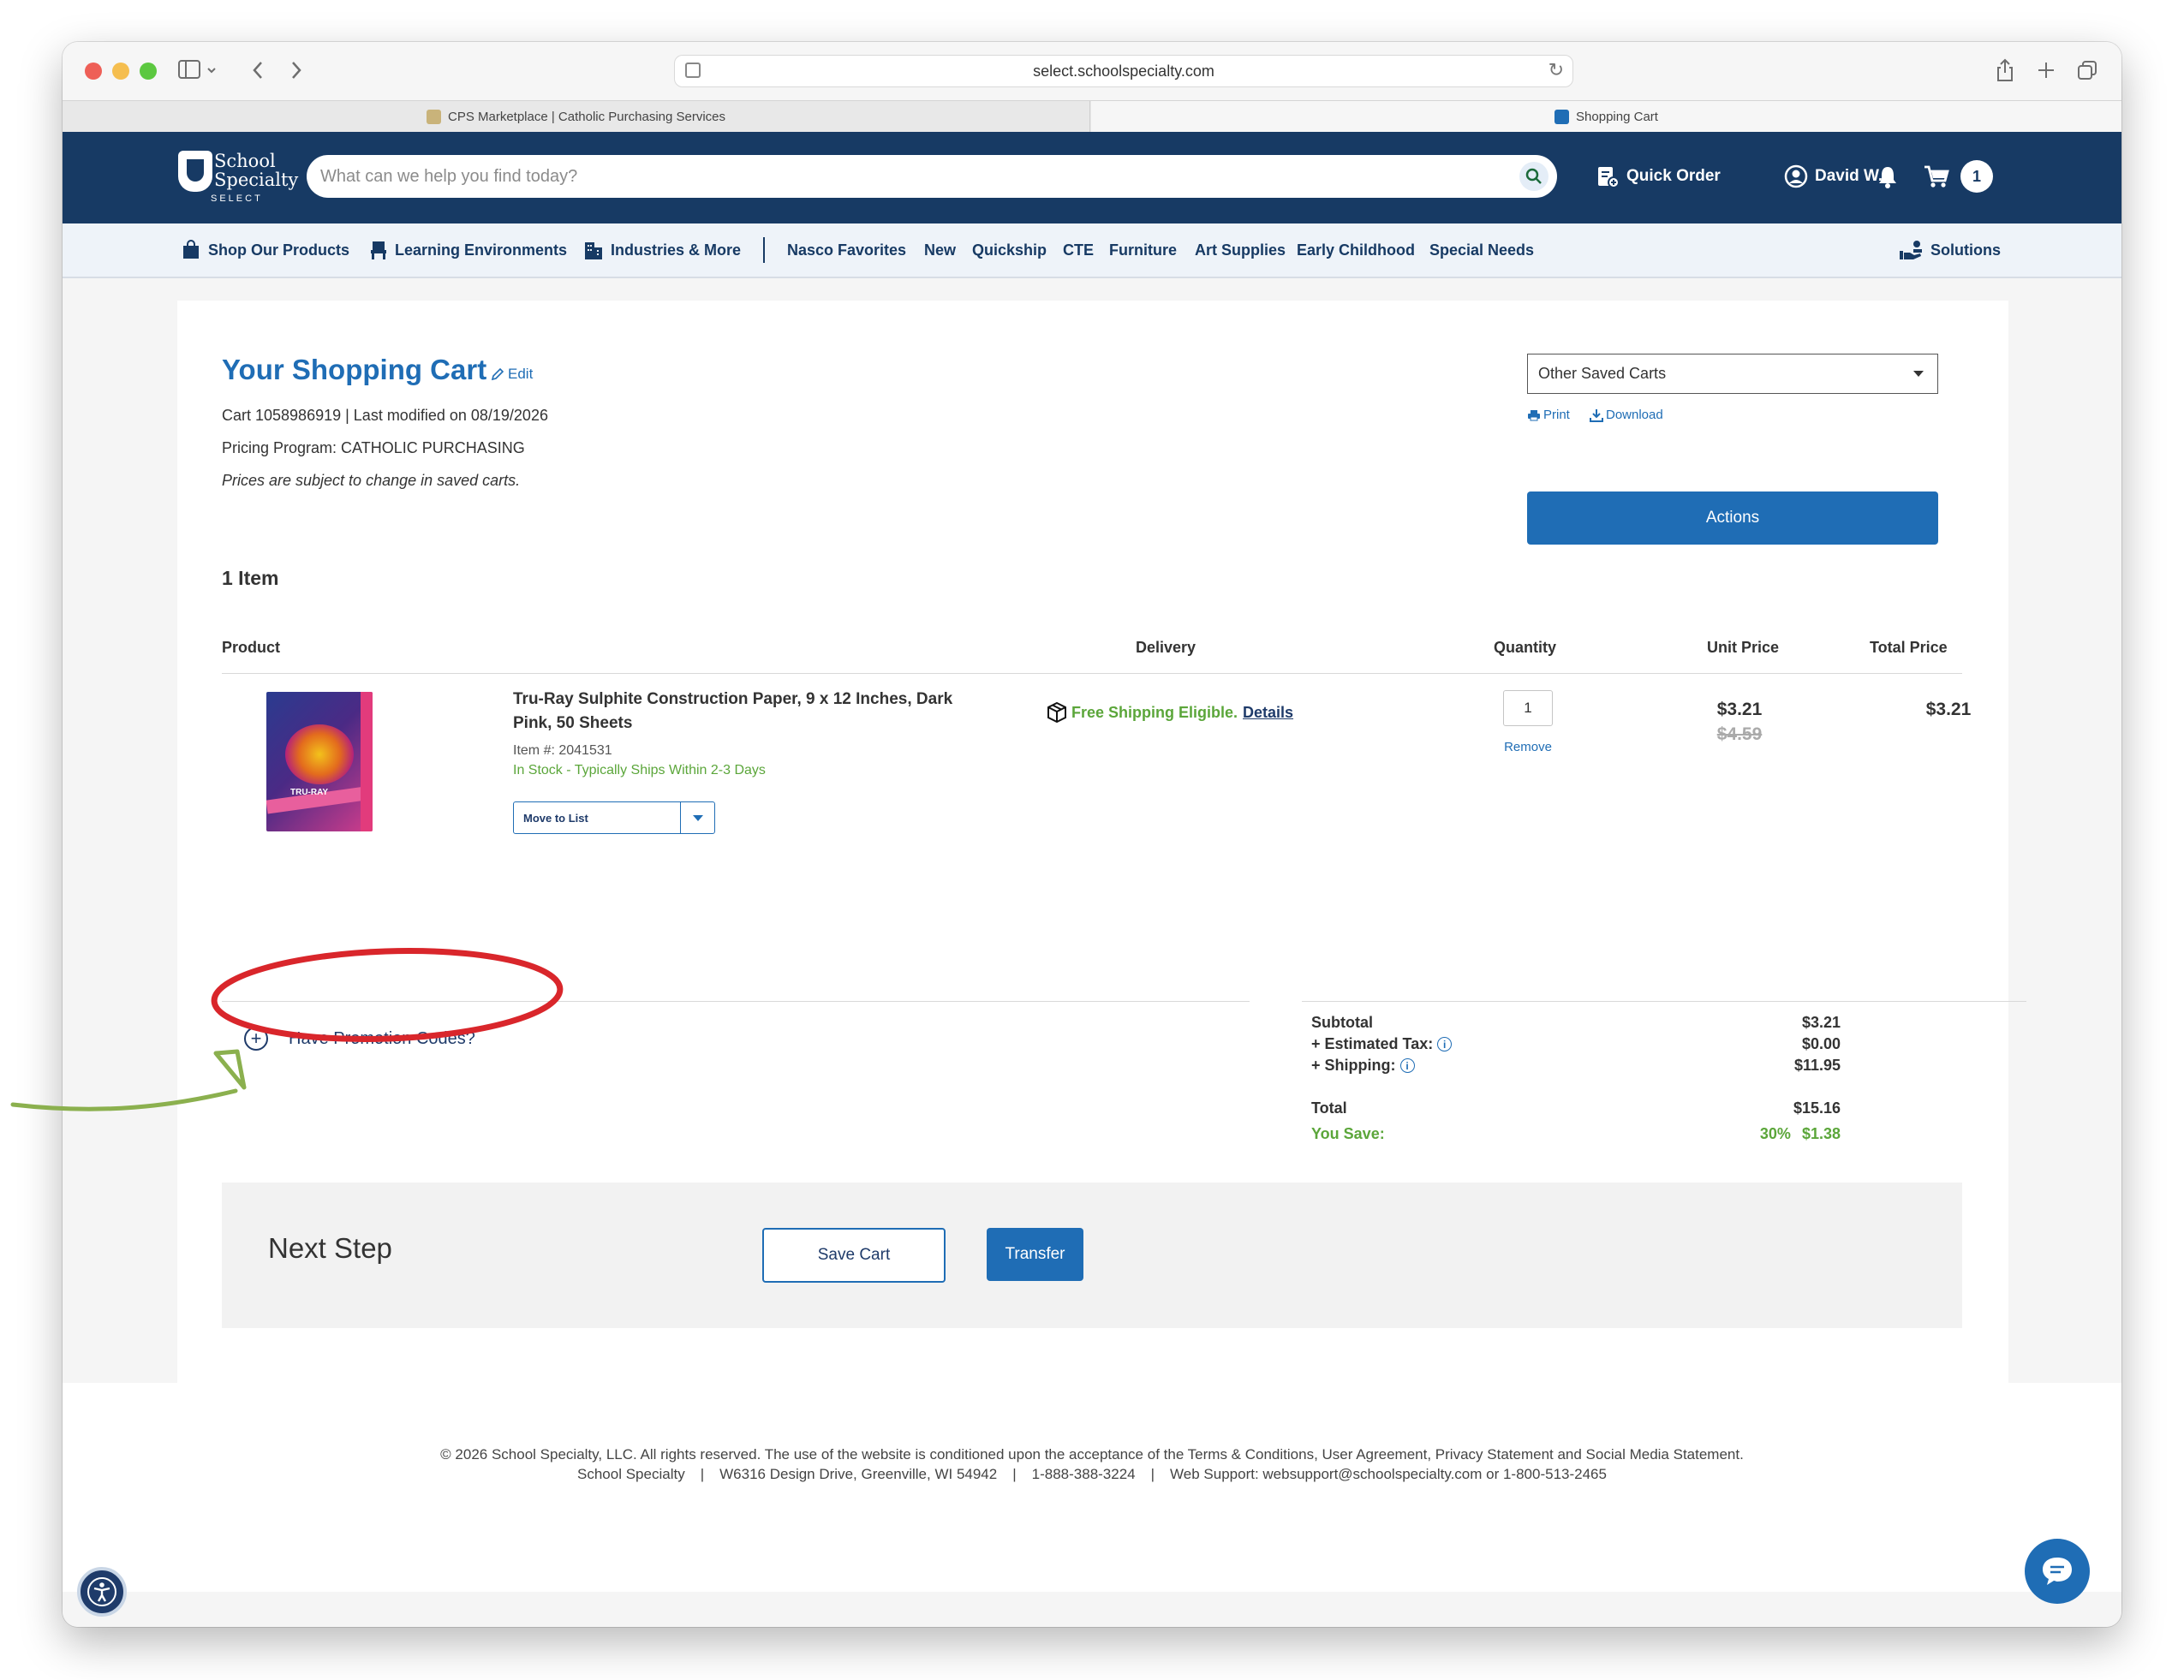 The width and height of the screenshot is (2184, 1680). Describe the element at coordinates (120, 71) in the screenshot. I see `minimize-window-button` at that location.